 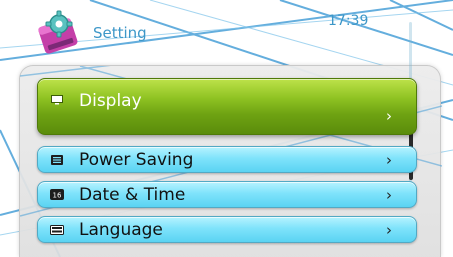 I want to click on calendar-icon: 16, so click(x=57, y=194).